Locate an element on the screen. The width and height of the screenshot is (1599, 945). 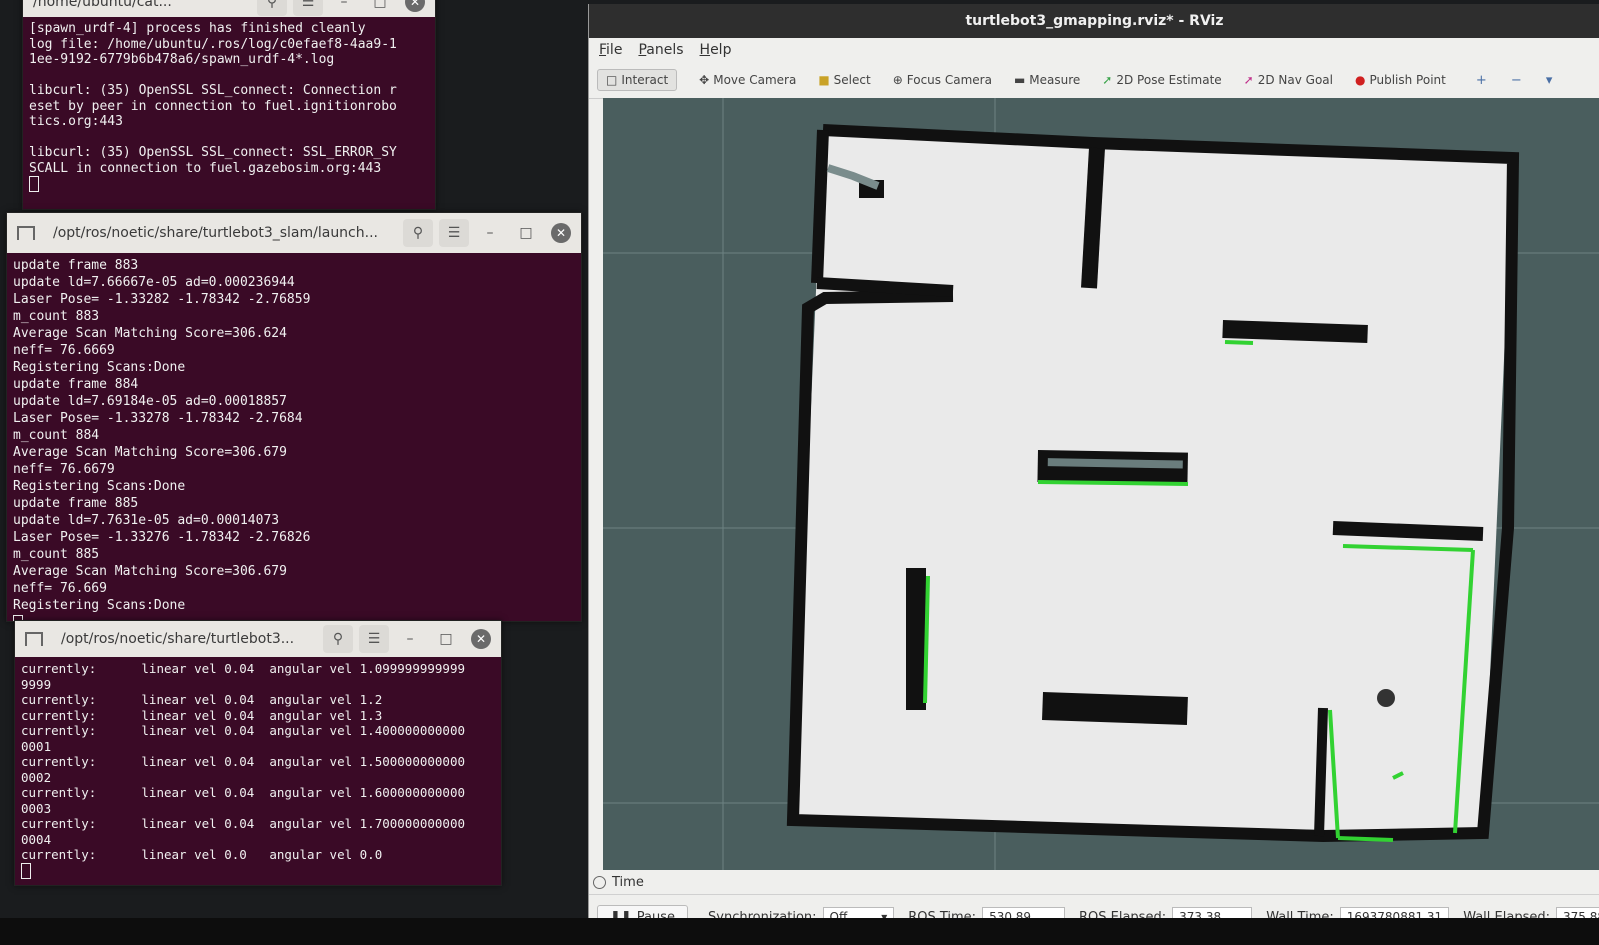
tool-publish-point: ● Publish Point is located at coordinates (1400, 80).